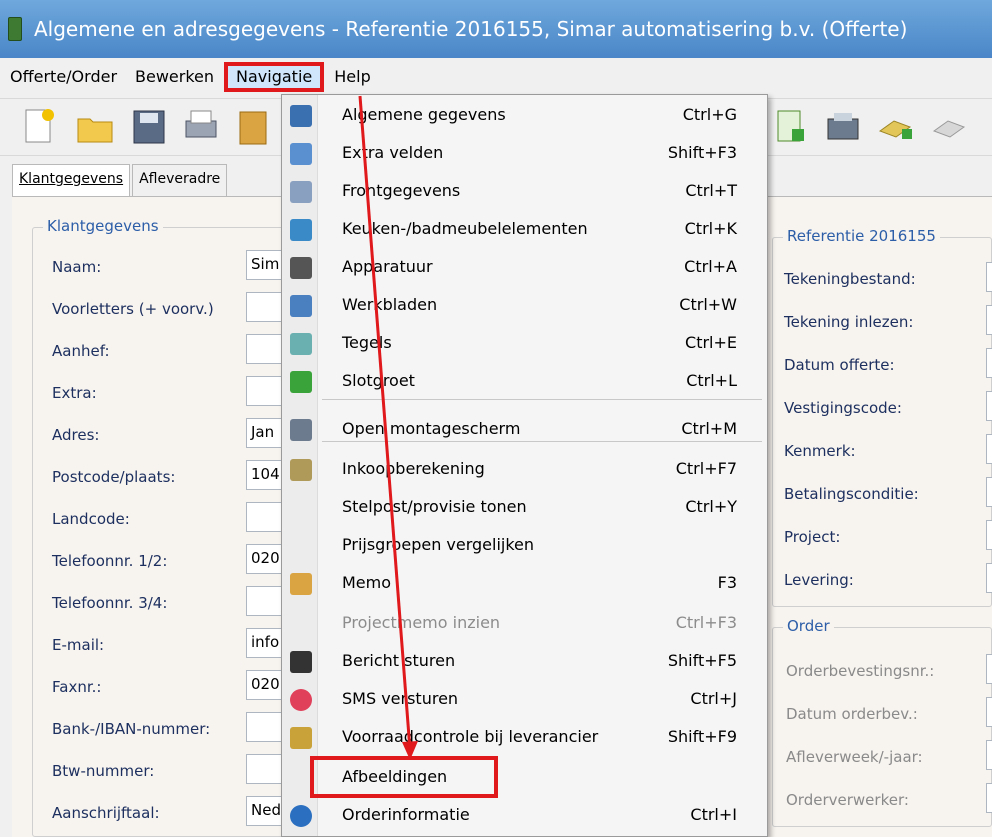  I want to click on cabinet-icon, so click(301, 230).